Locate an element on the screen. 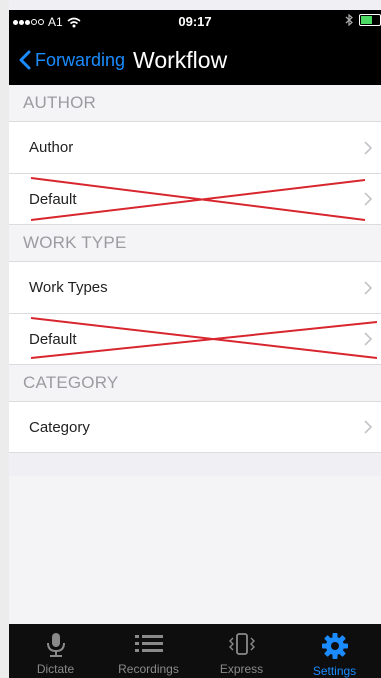 Image resolution: width=381 pixels, height=678 pixels. row-author-default: Default is located at coordinates (195, 199).